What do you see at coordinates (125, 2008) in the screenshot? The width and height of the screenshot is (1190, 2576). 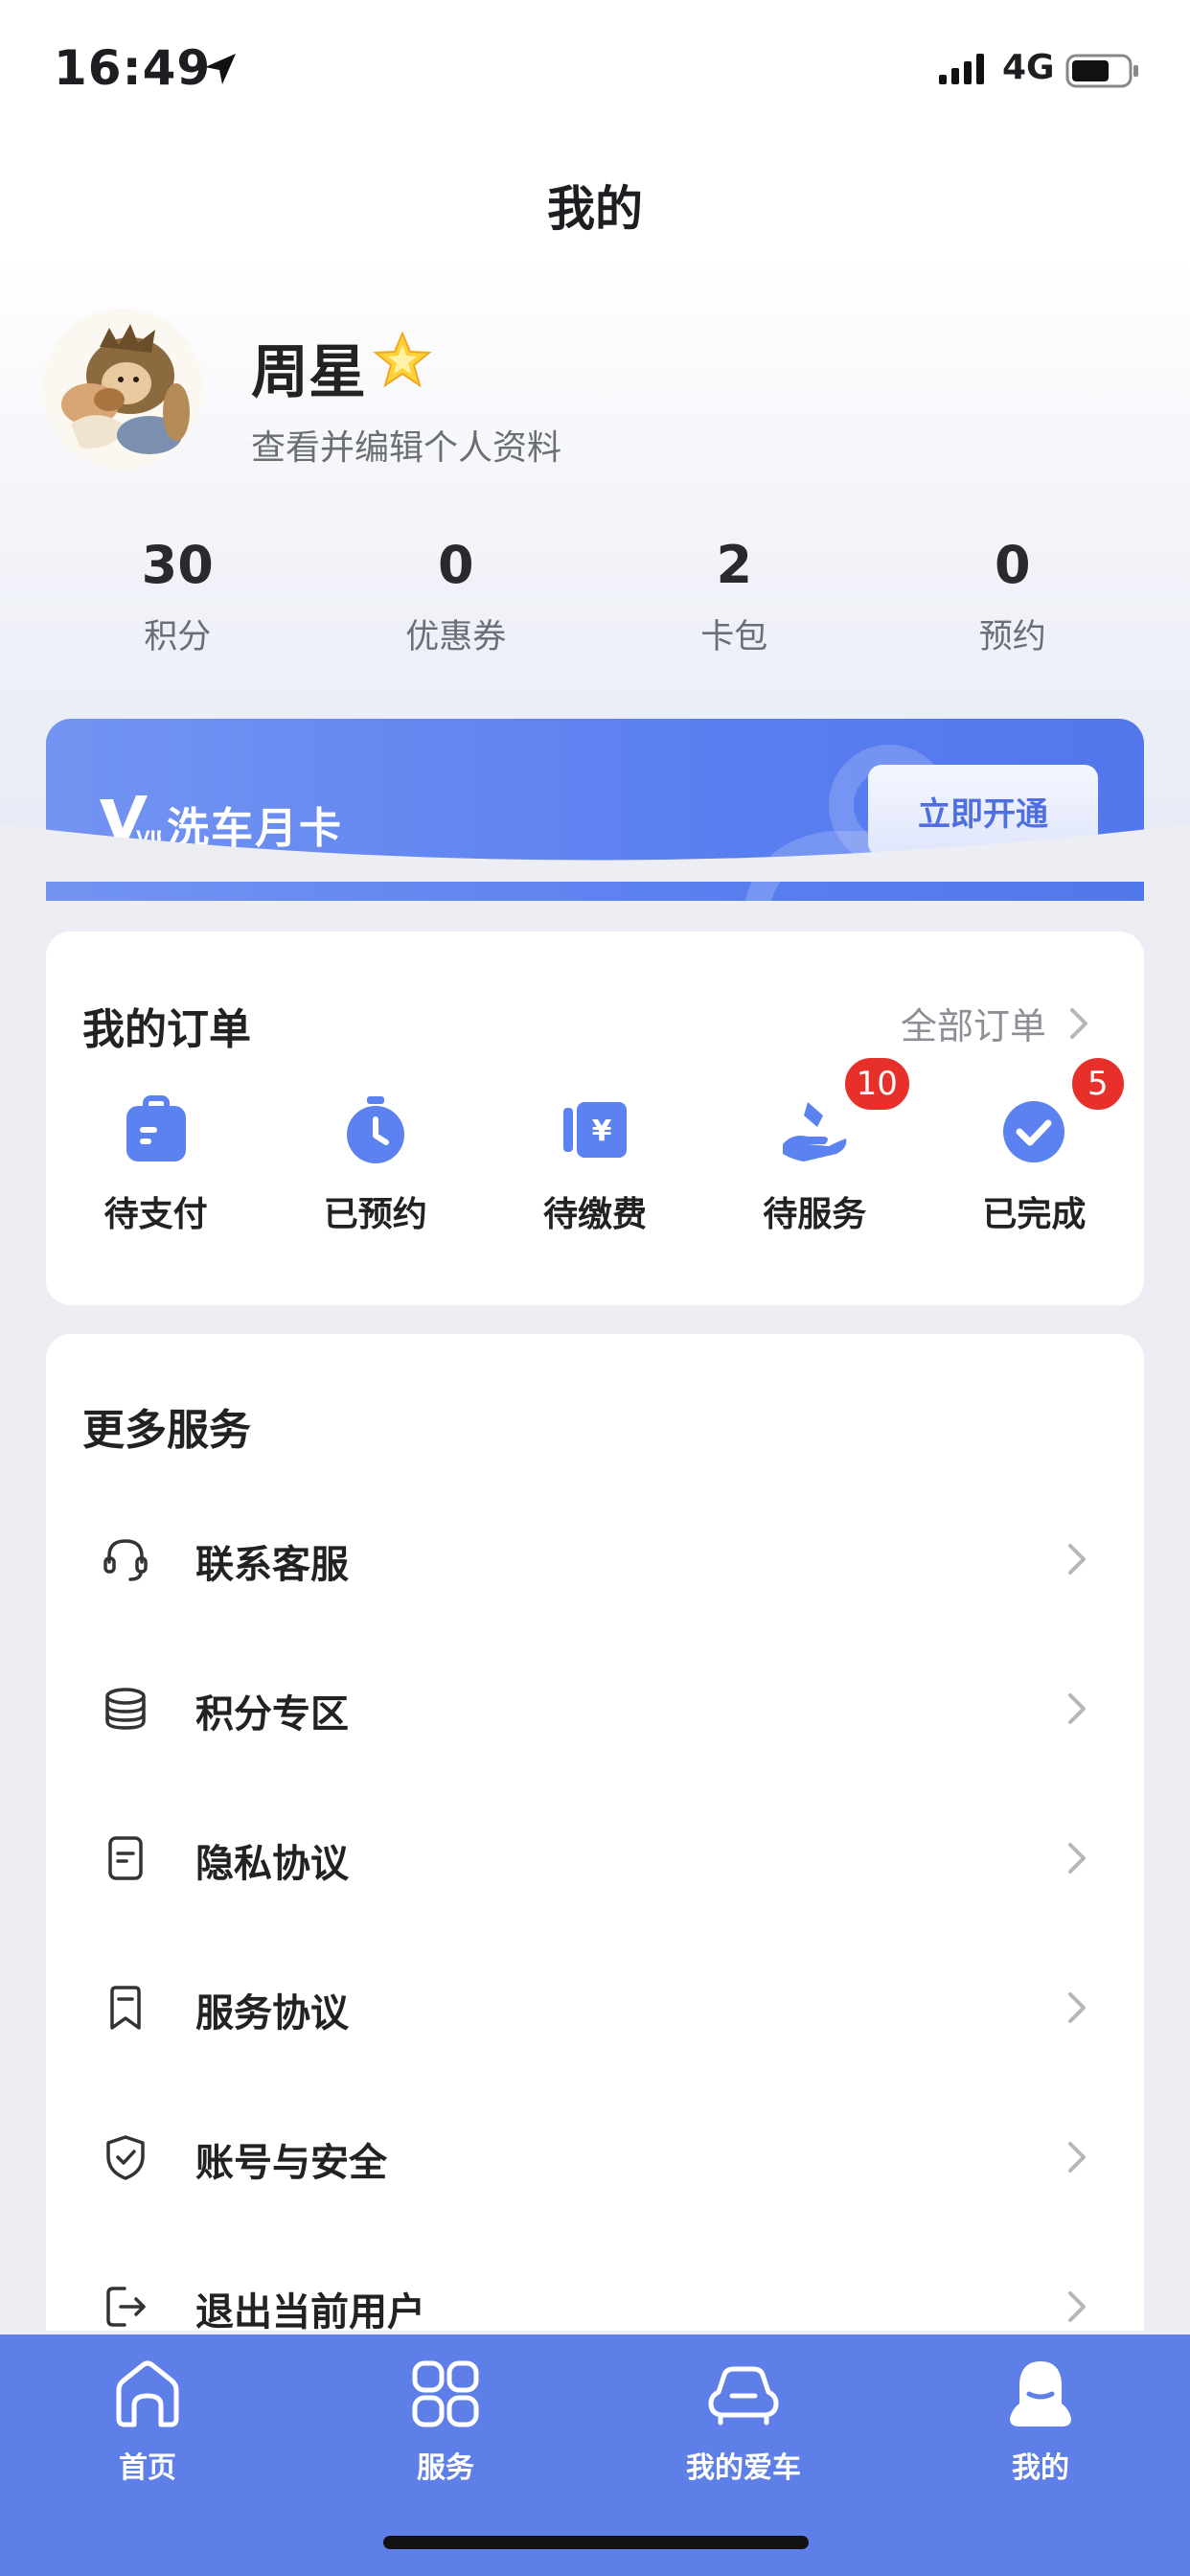 I see `bookmark-icon` at bounding box center [125, 2008].